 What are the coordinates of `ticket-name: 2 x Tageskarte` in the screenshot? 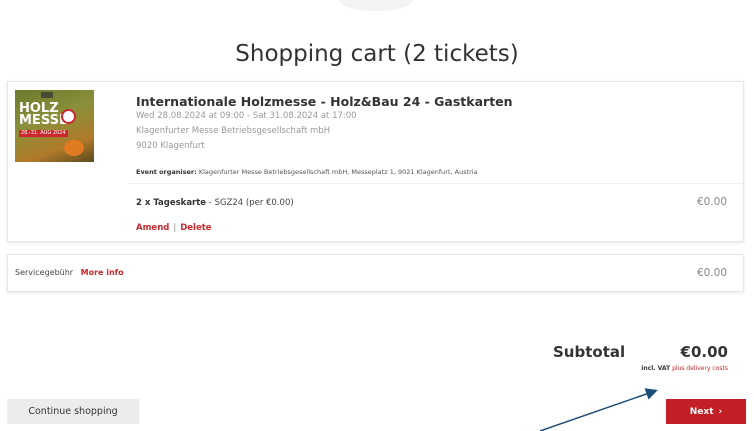 It's located at (171, 203).